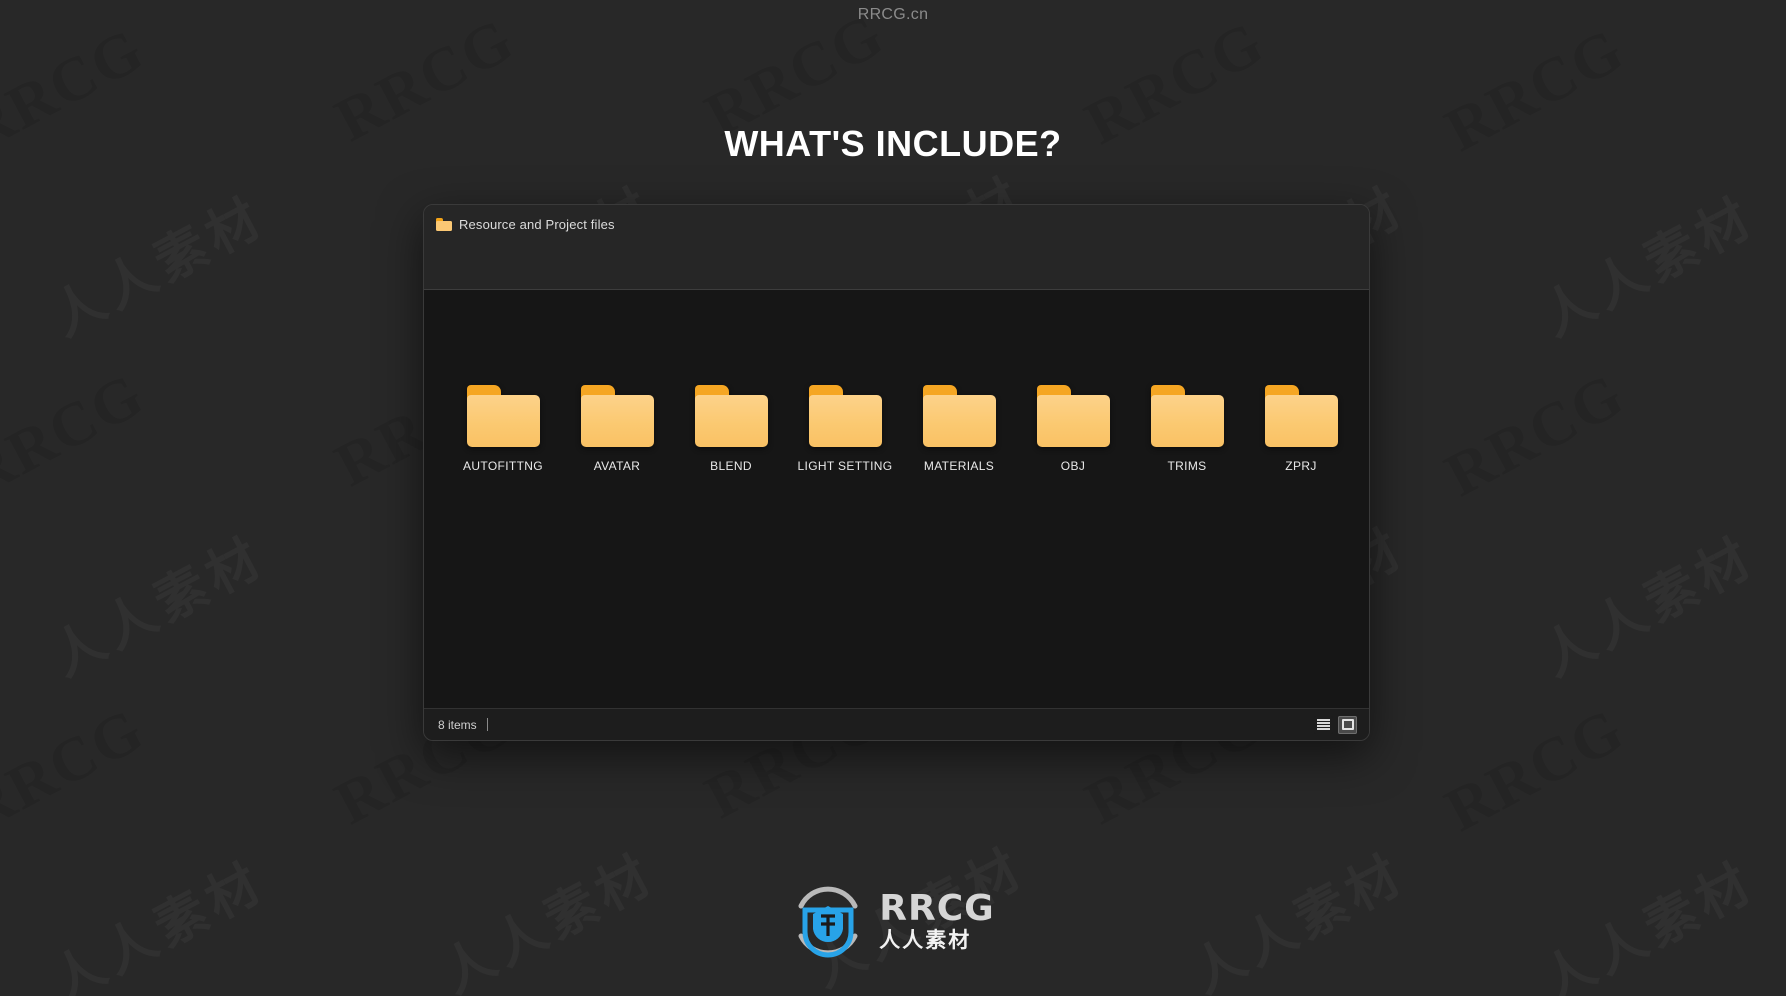 The width and height of the screenshot is (1786, 996). I want to click on page-title: WHAT'S INCLUDE?, so click(893, 143).